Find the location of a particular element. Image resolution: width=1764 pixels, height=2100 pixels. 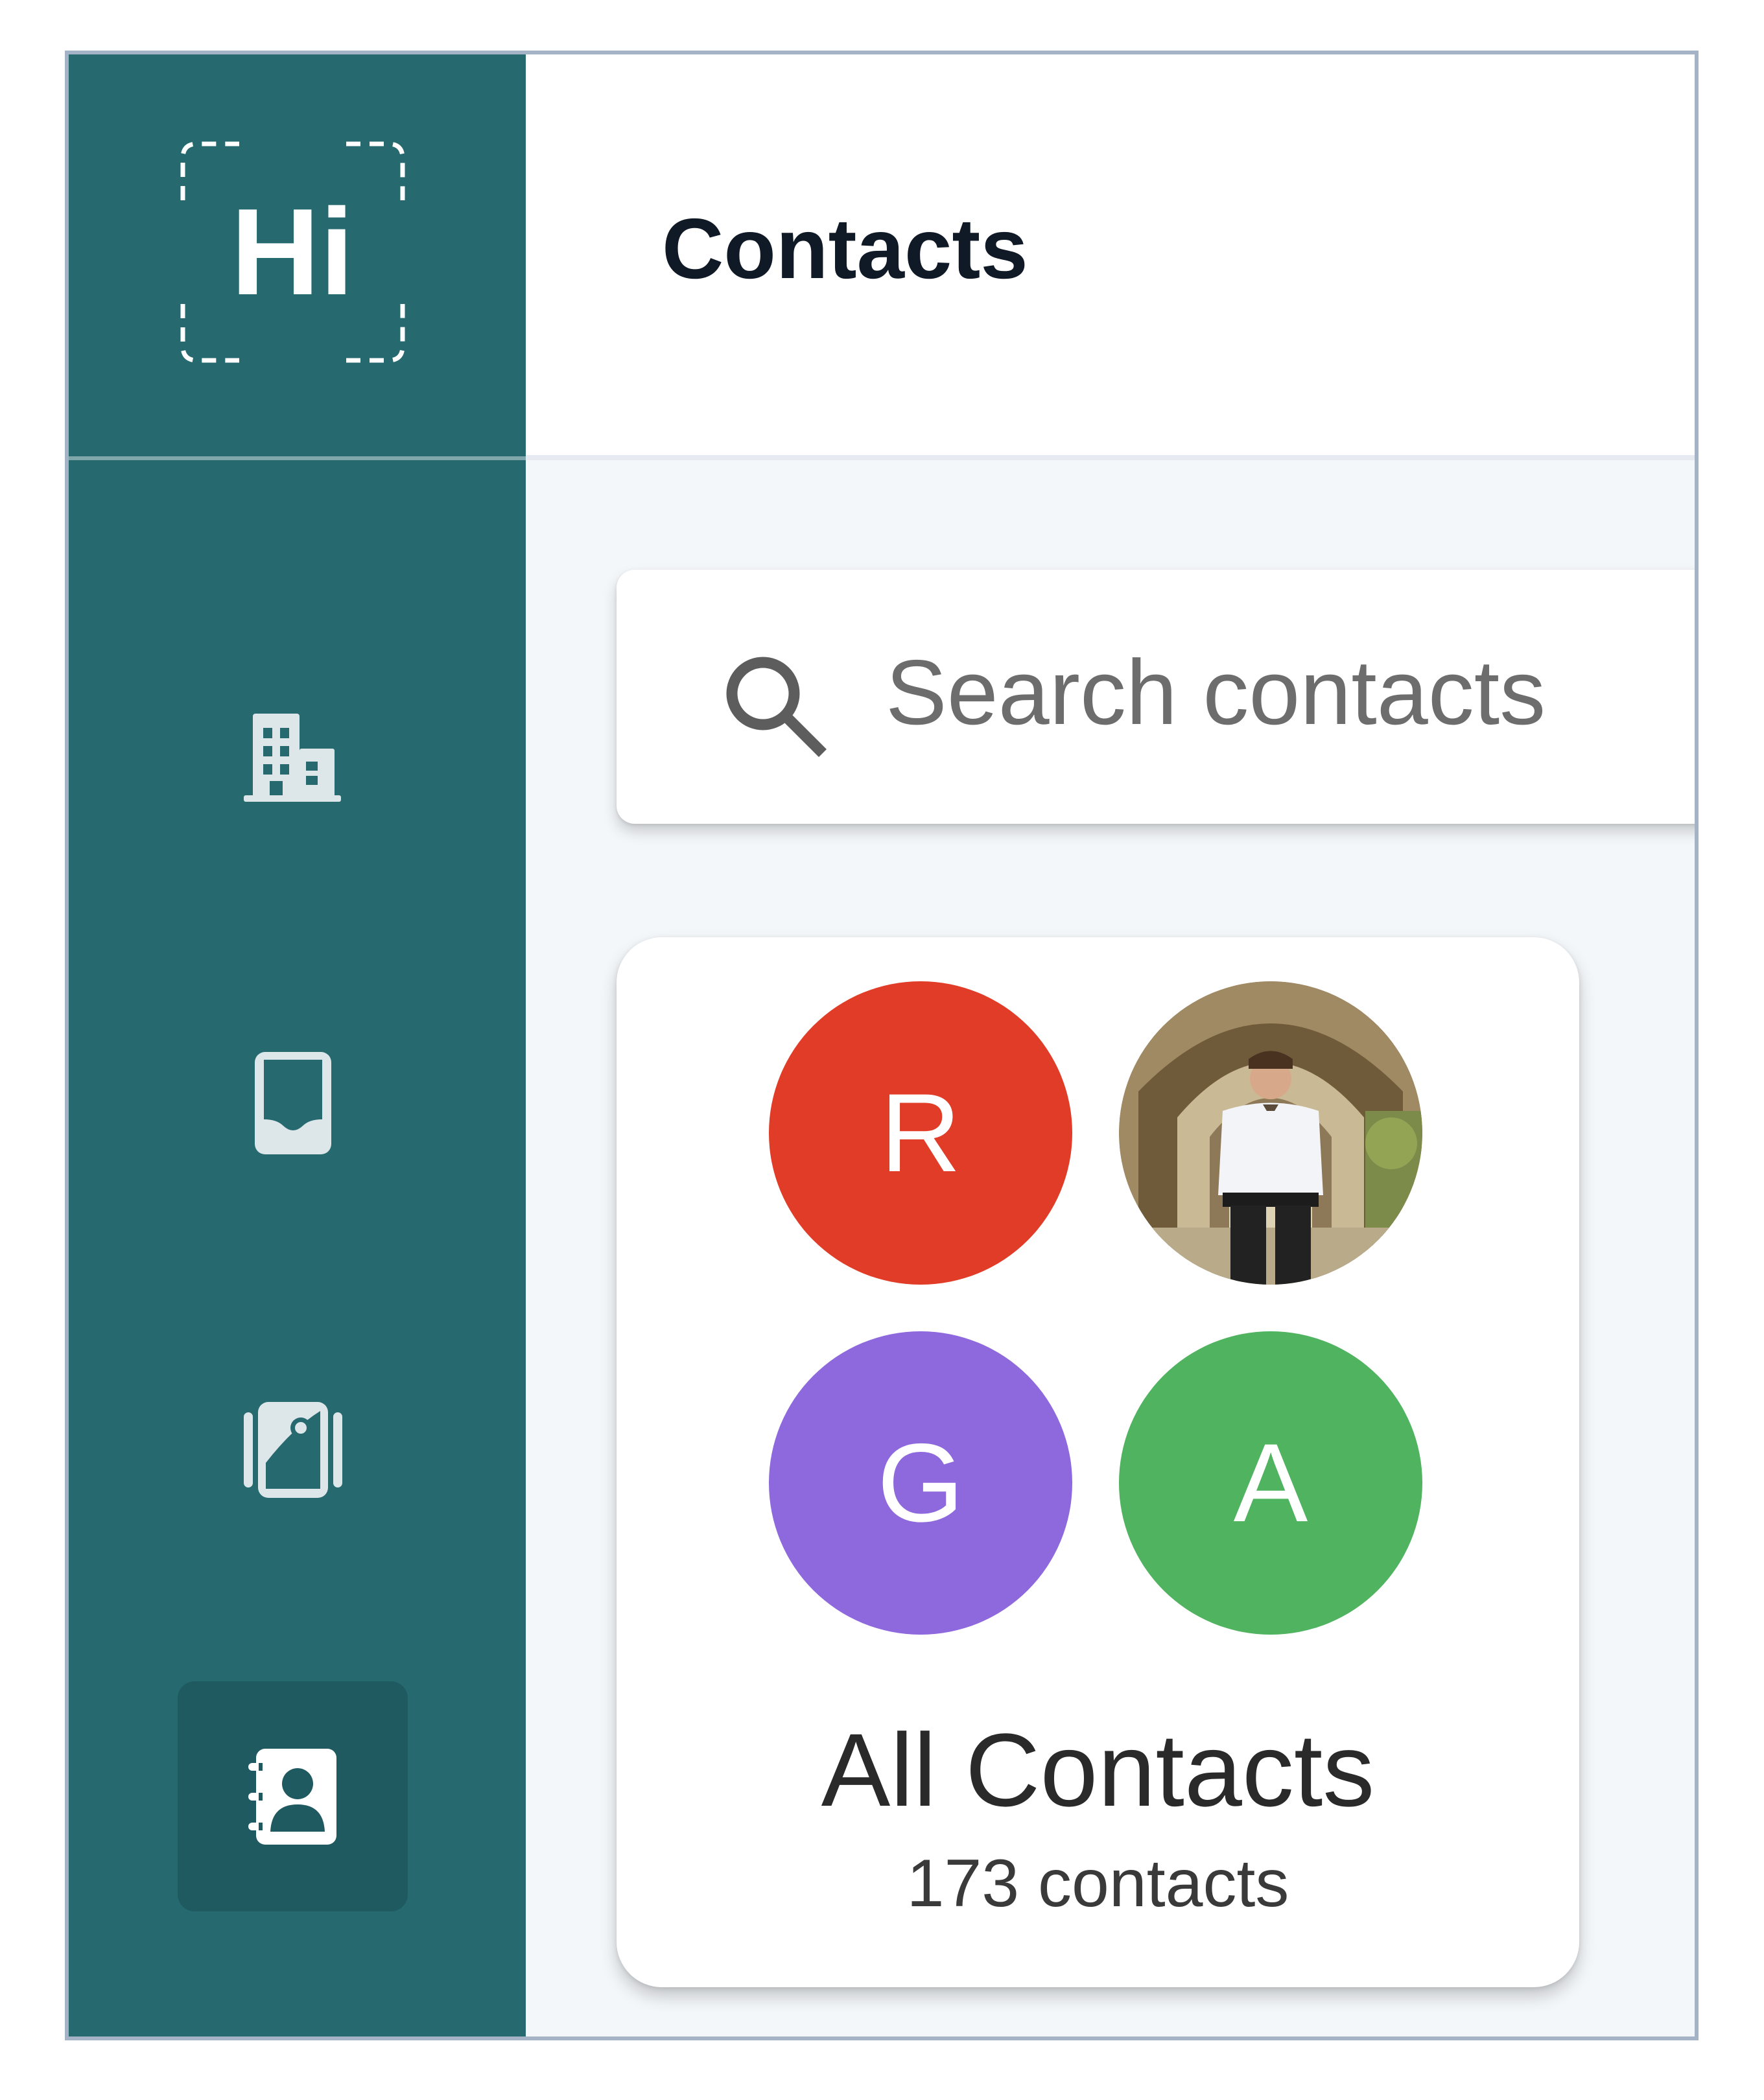

logo-frame-icon: Hi is located at coordinates (293, 252).